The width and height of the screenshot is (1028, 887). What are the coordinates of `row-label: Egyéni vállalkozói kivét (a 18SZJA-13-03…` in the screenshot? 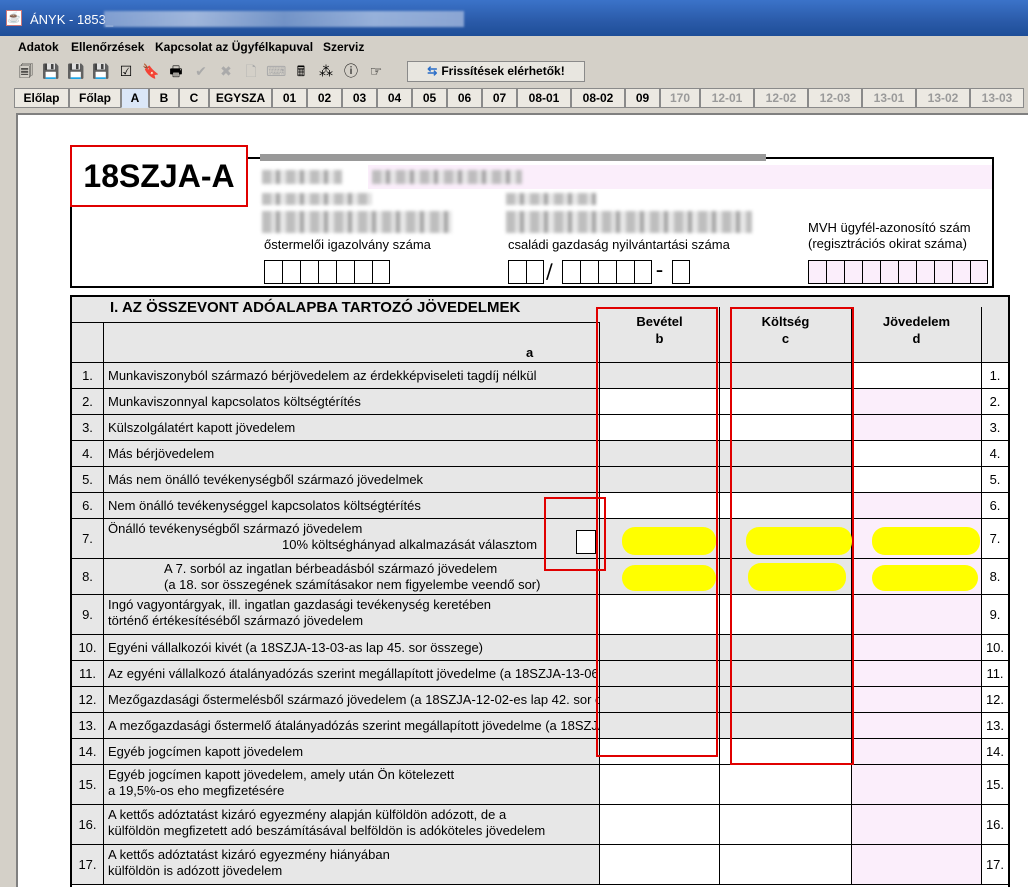 It's located at (352, 647).